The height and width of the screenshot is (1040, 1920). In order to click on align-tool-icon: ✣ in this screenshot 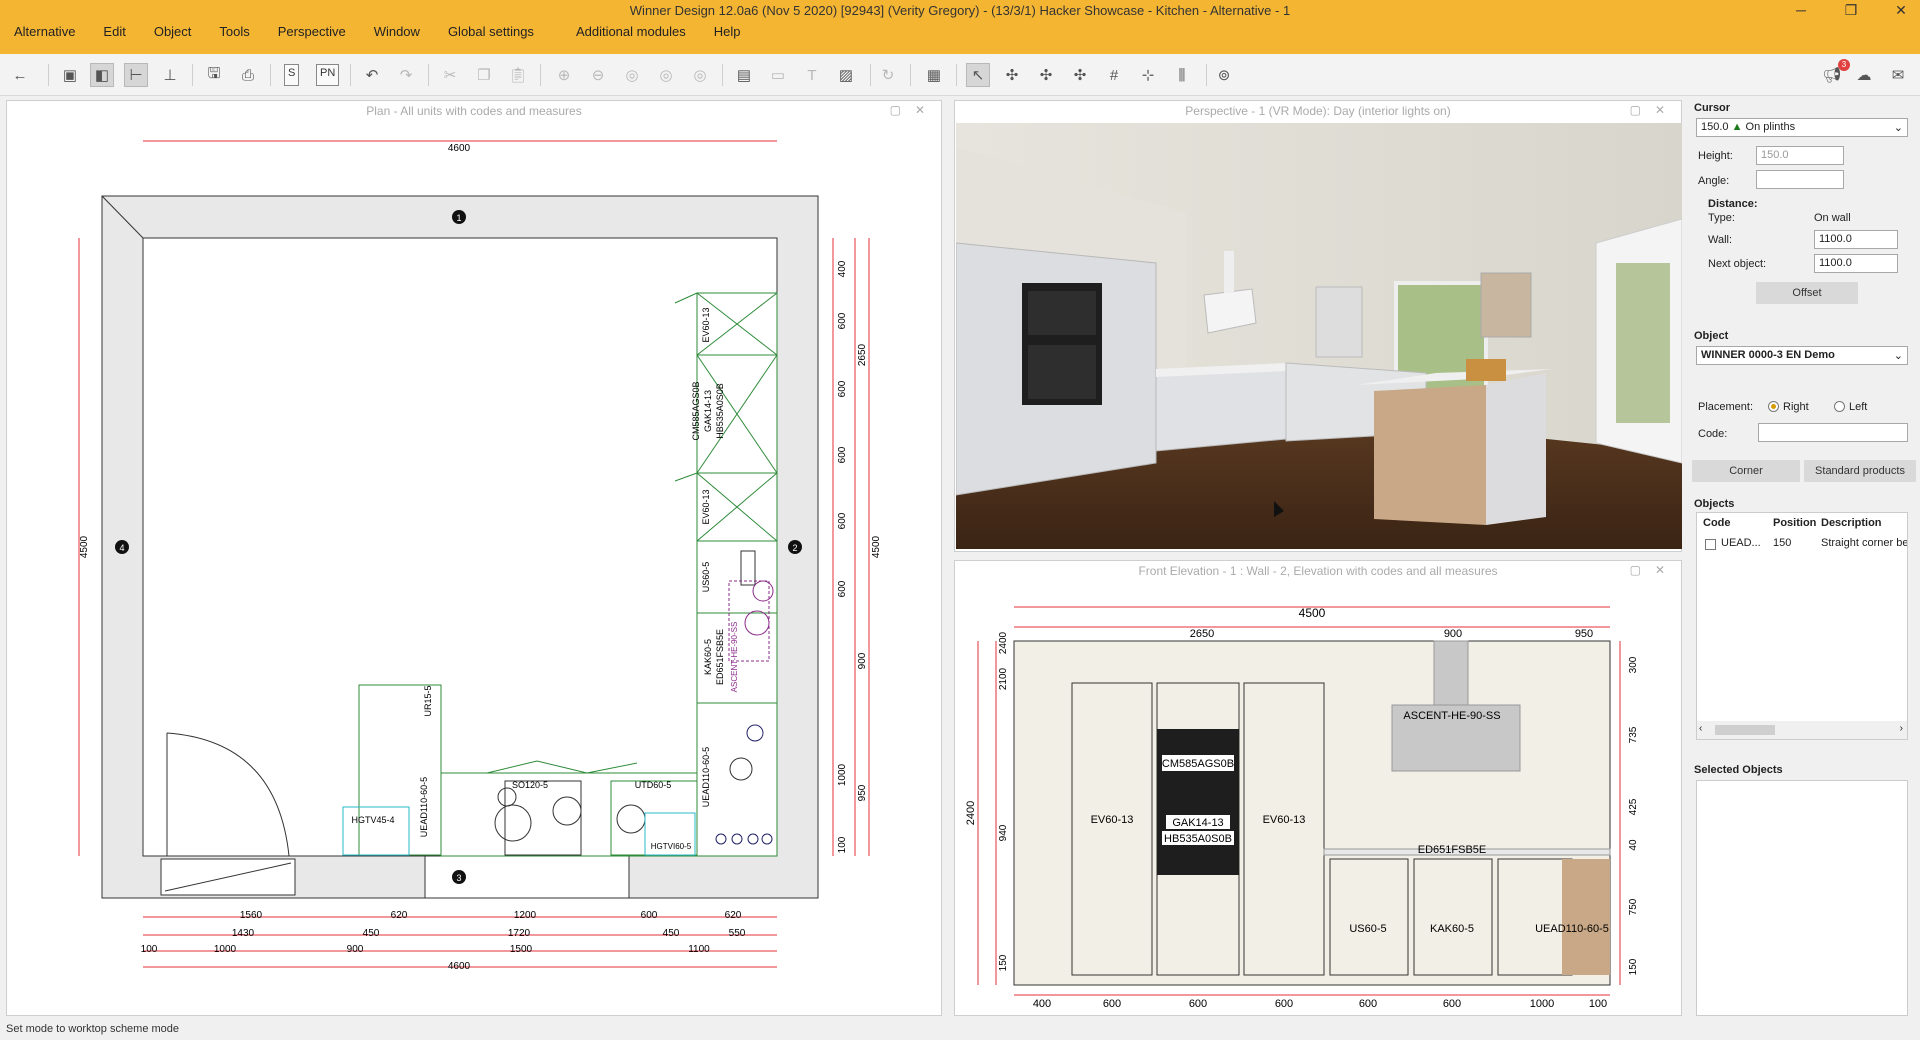, I will do `click(1080, 75)`.